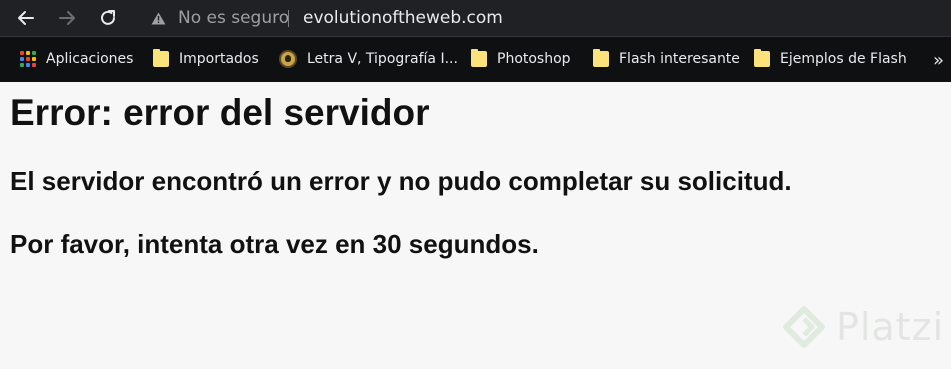  What do you see at coordinates (804, 327) in the screenshot?
I see `platzi-logo-icon` at bounding box center [804, 327].